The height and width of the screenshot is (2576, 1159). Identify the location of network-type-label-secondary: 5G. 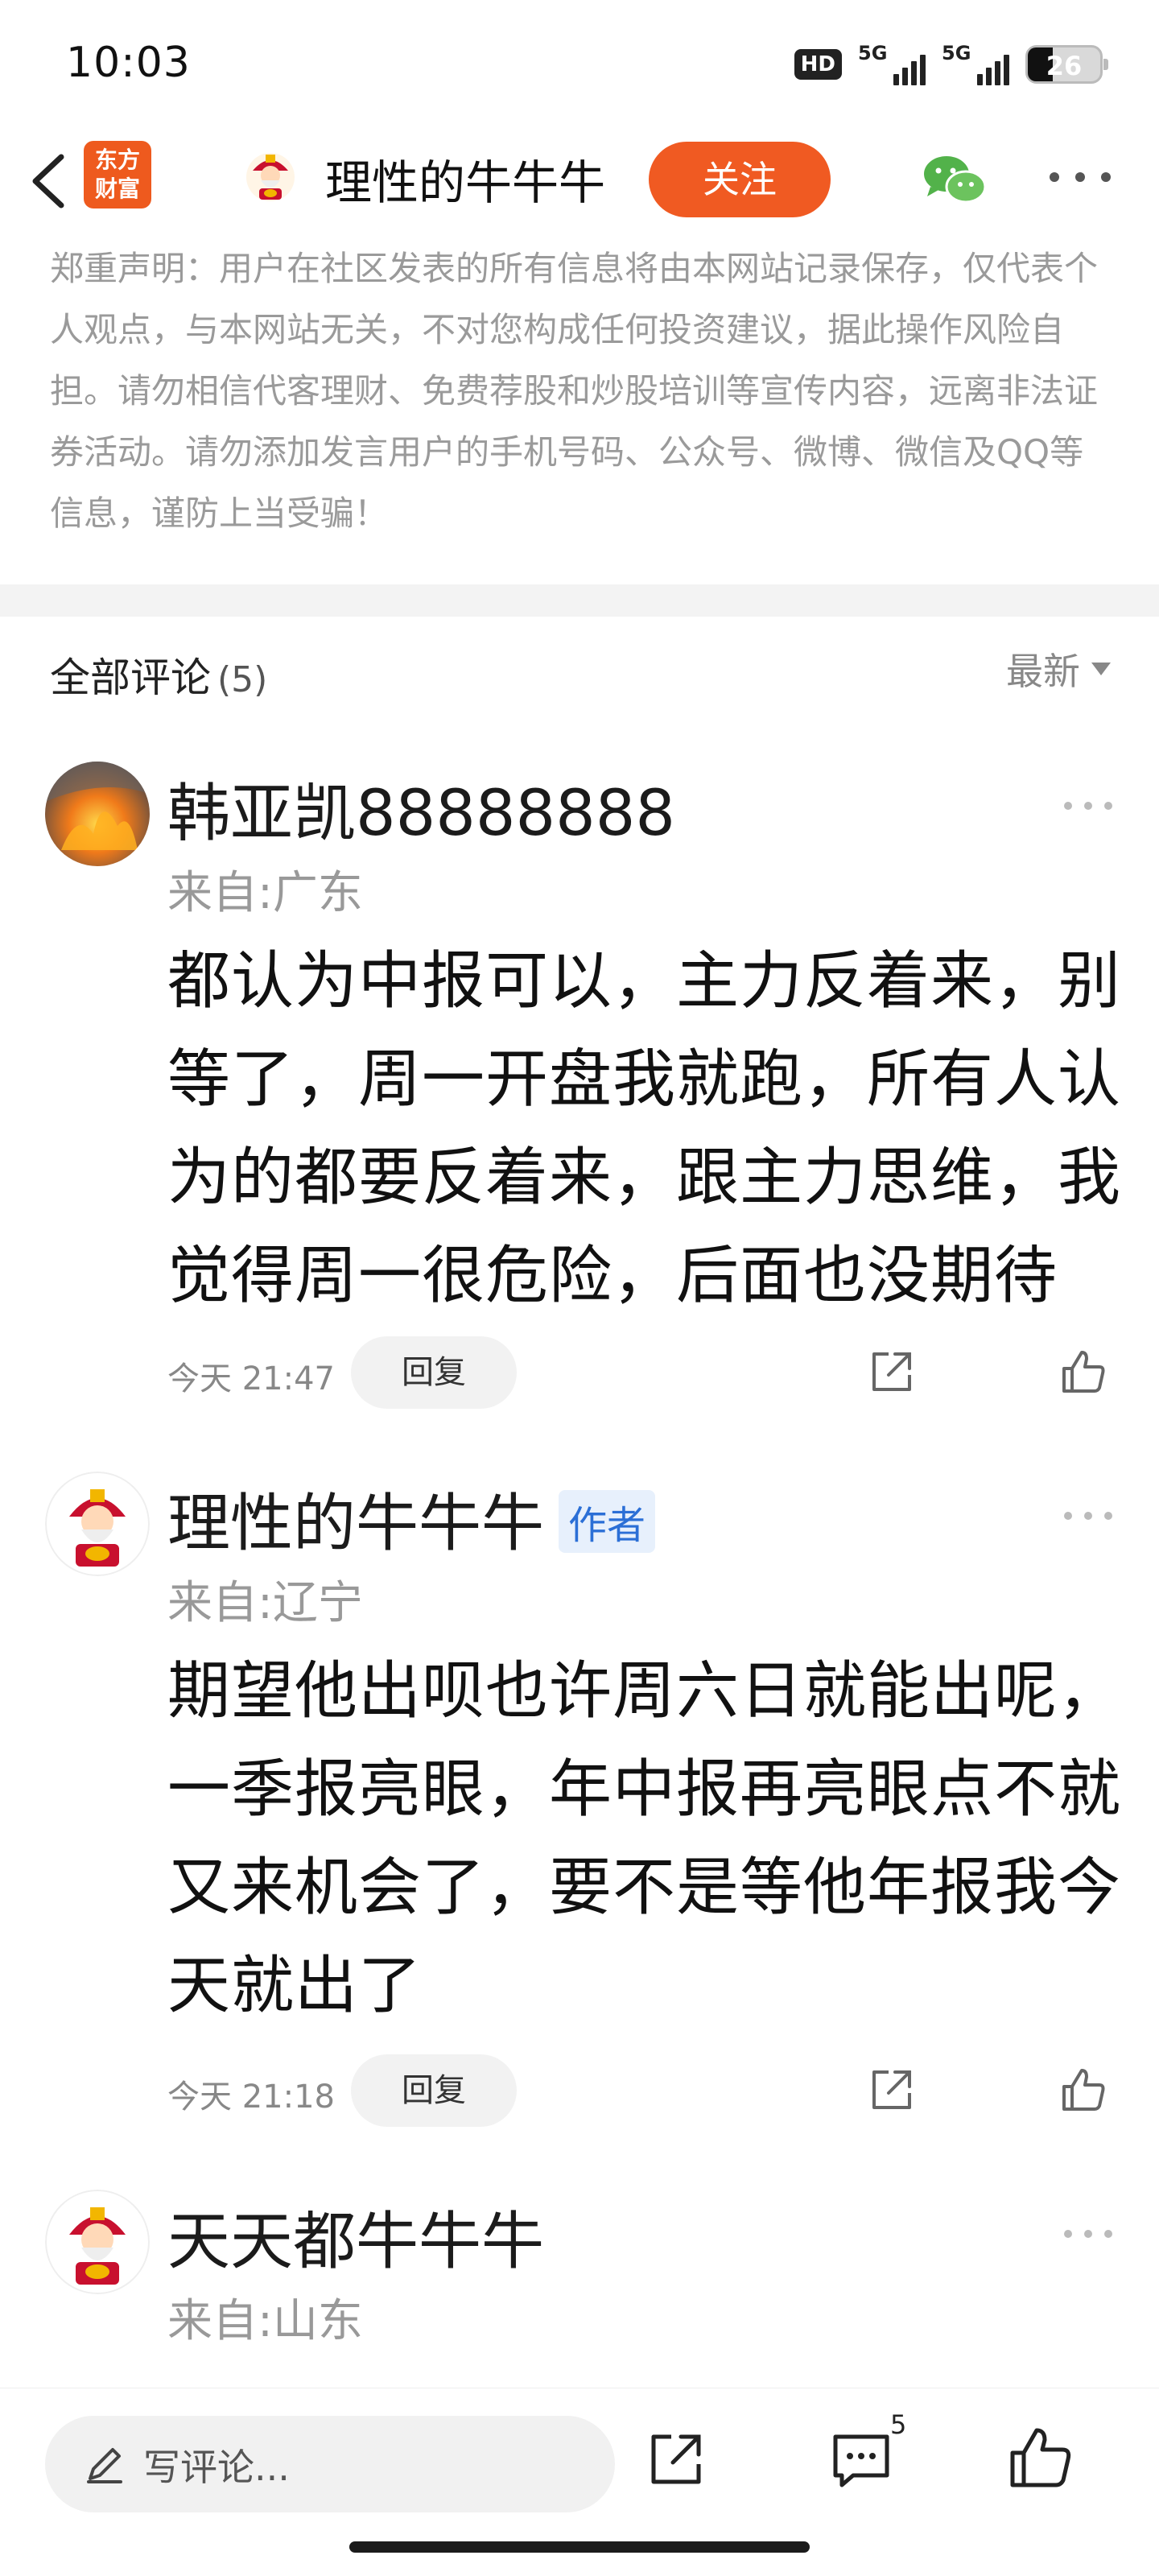
(956, 53).